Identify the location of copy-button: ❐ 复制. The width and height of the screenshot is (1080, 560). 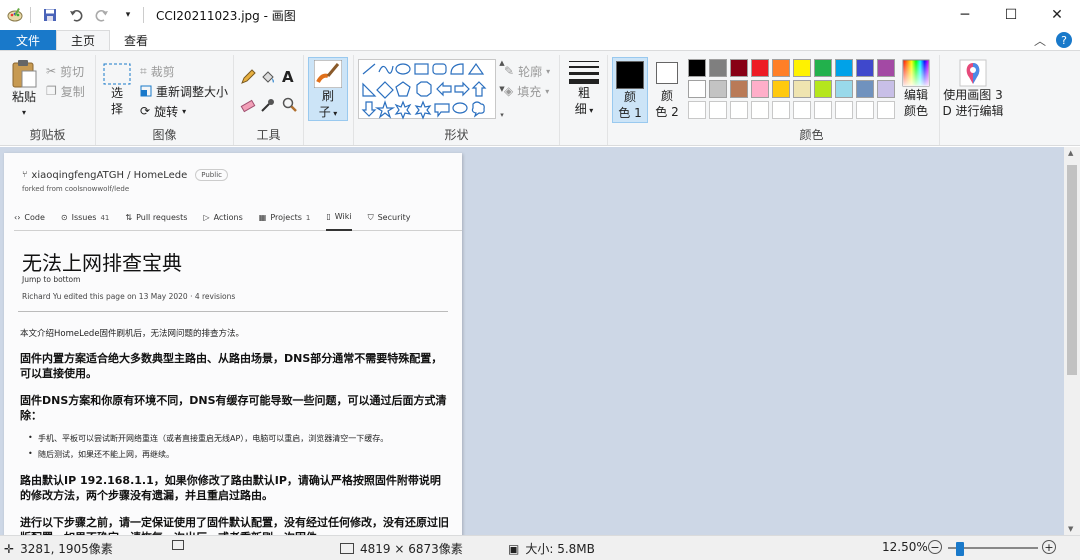
(65, 91).